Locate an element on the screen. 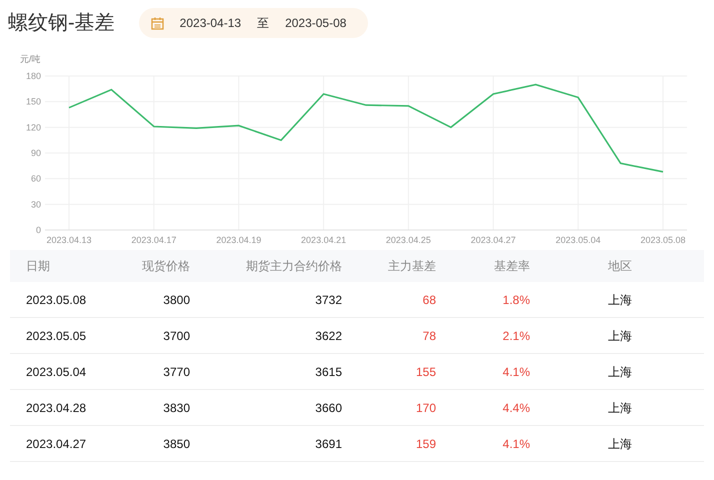  calendar-icon is located at coordinates (157, 23).